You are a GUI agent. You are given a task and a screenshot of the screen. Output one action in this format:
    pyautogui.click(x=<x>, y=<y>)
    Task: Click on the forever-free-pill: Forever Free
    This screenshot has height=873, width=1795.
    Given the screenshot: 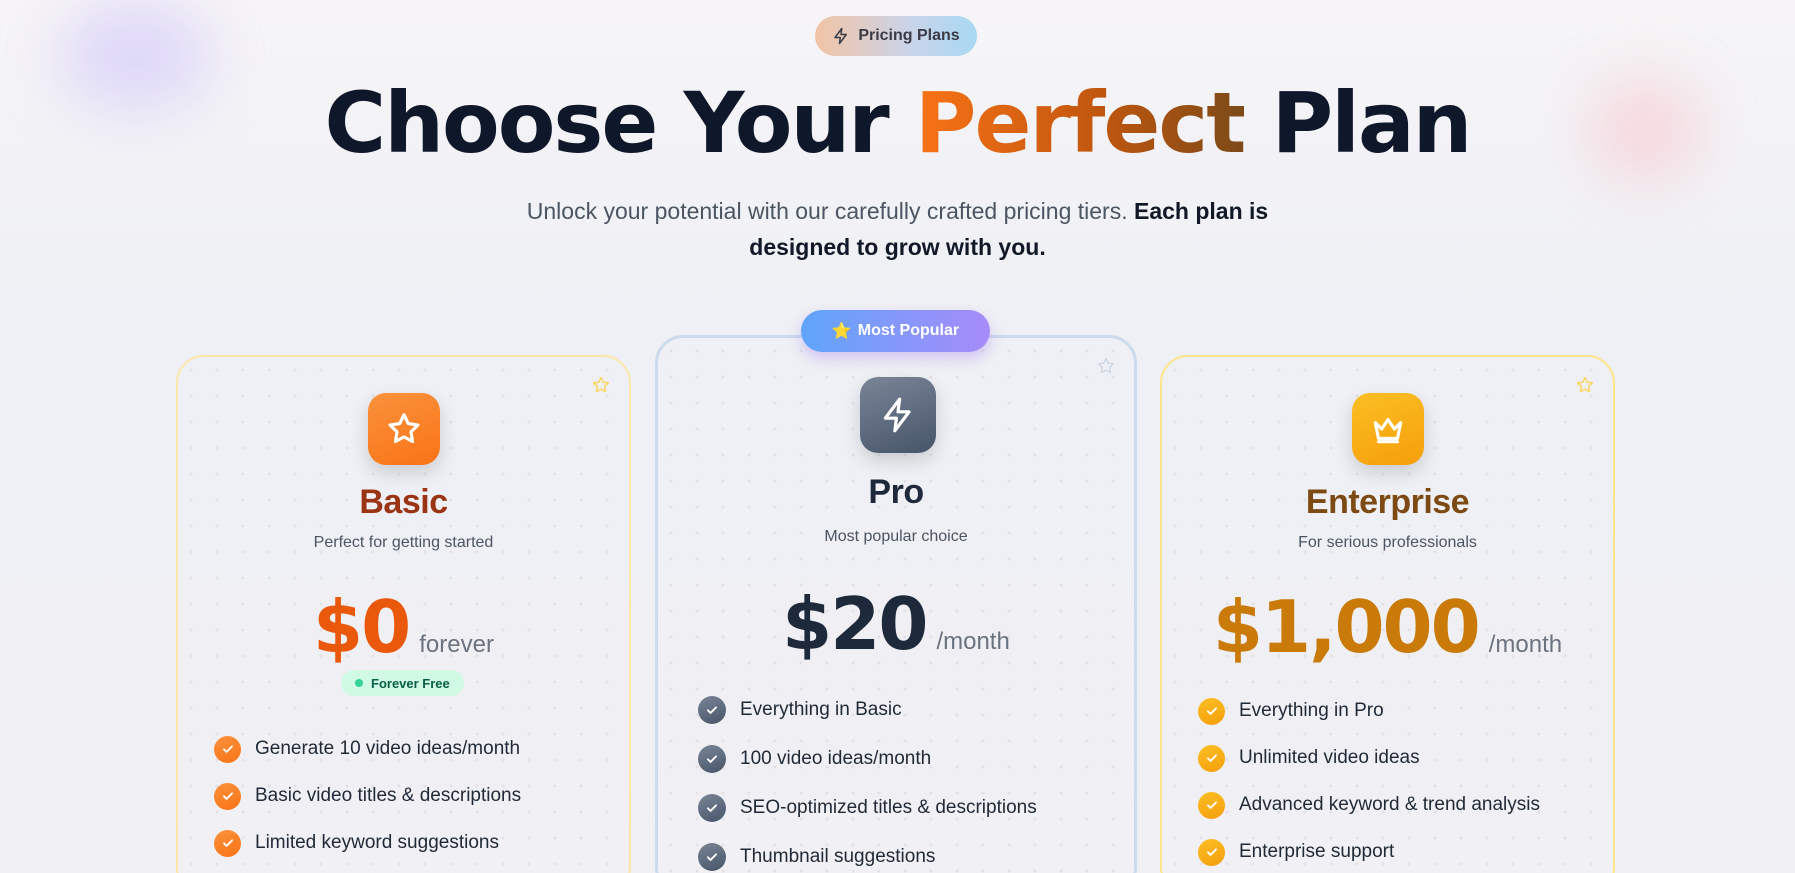 What is the action you would take?
    pyautogui.click(x=402, y=683)
    